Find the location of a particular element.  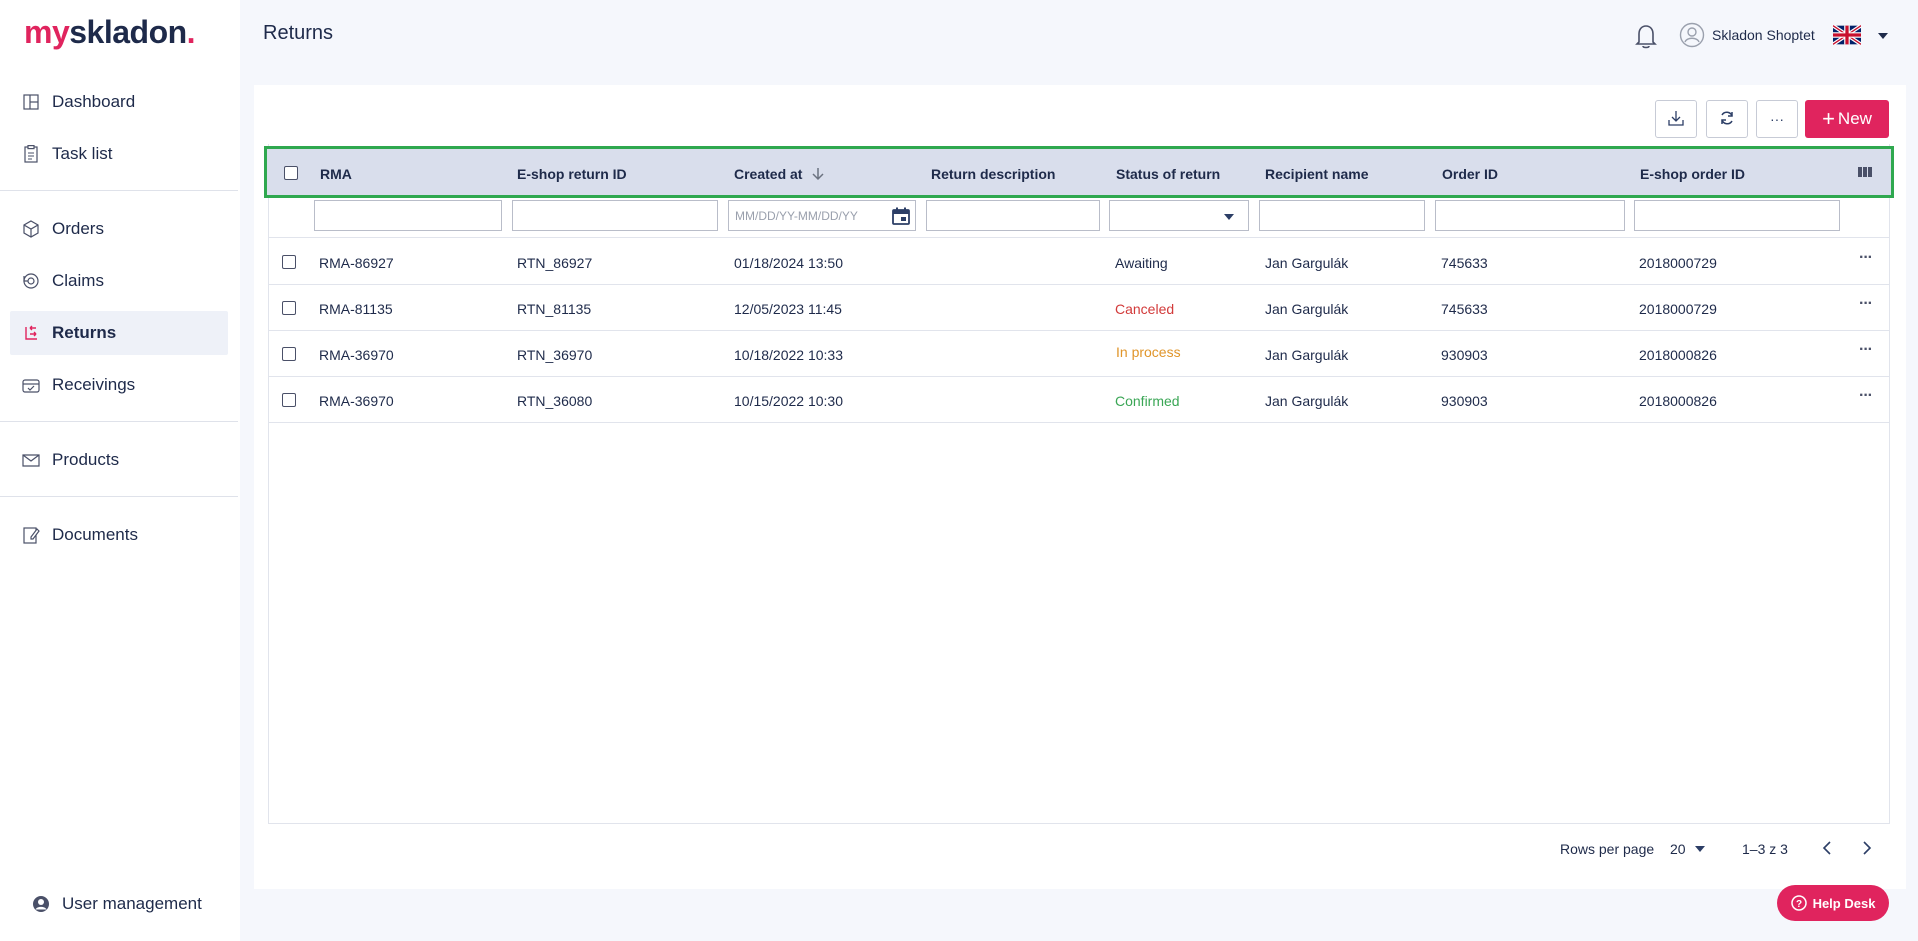

chevron-left-icon is located at coordinates (1827, 851).